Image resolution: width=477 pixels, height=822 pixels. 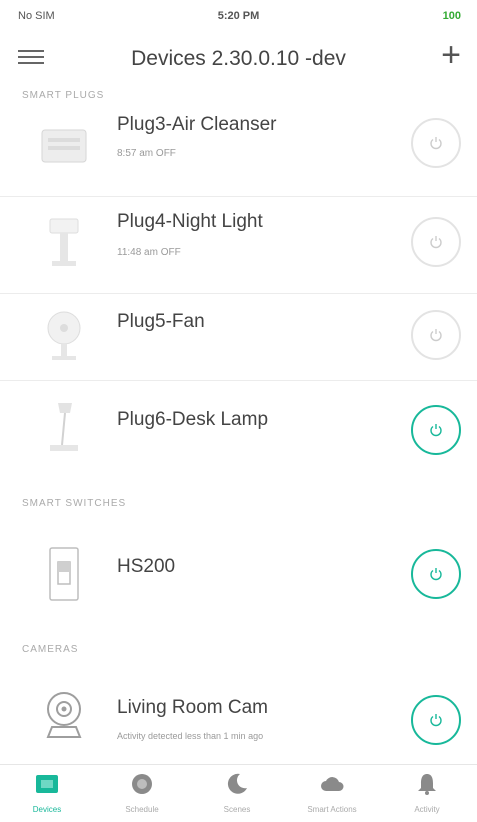 What do you see at coordinates (74, 503) in the screenshot?
I see `section-header-smart-switches: SMART SWITCHES` at bounding box center [74, 503].